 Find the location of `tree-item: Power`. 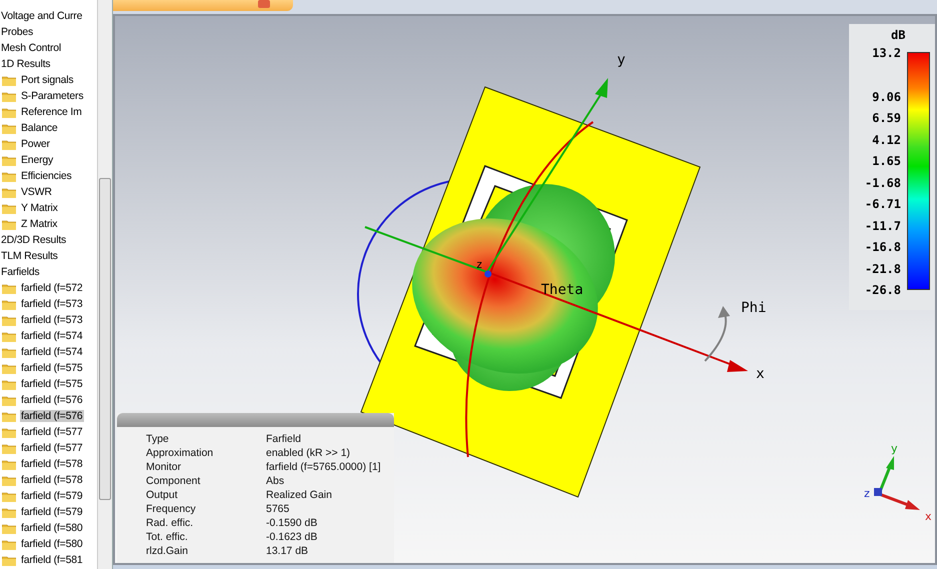

tree-item: Power is located at coordinates (35, 144).